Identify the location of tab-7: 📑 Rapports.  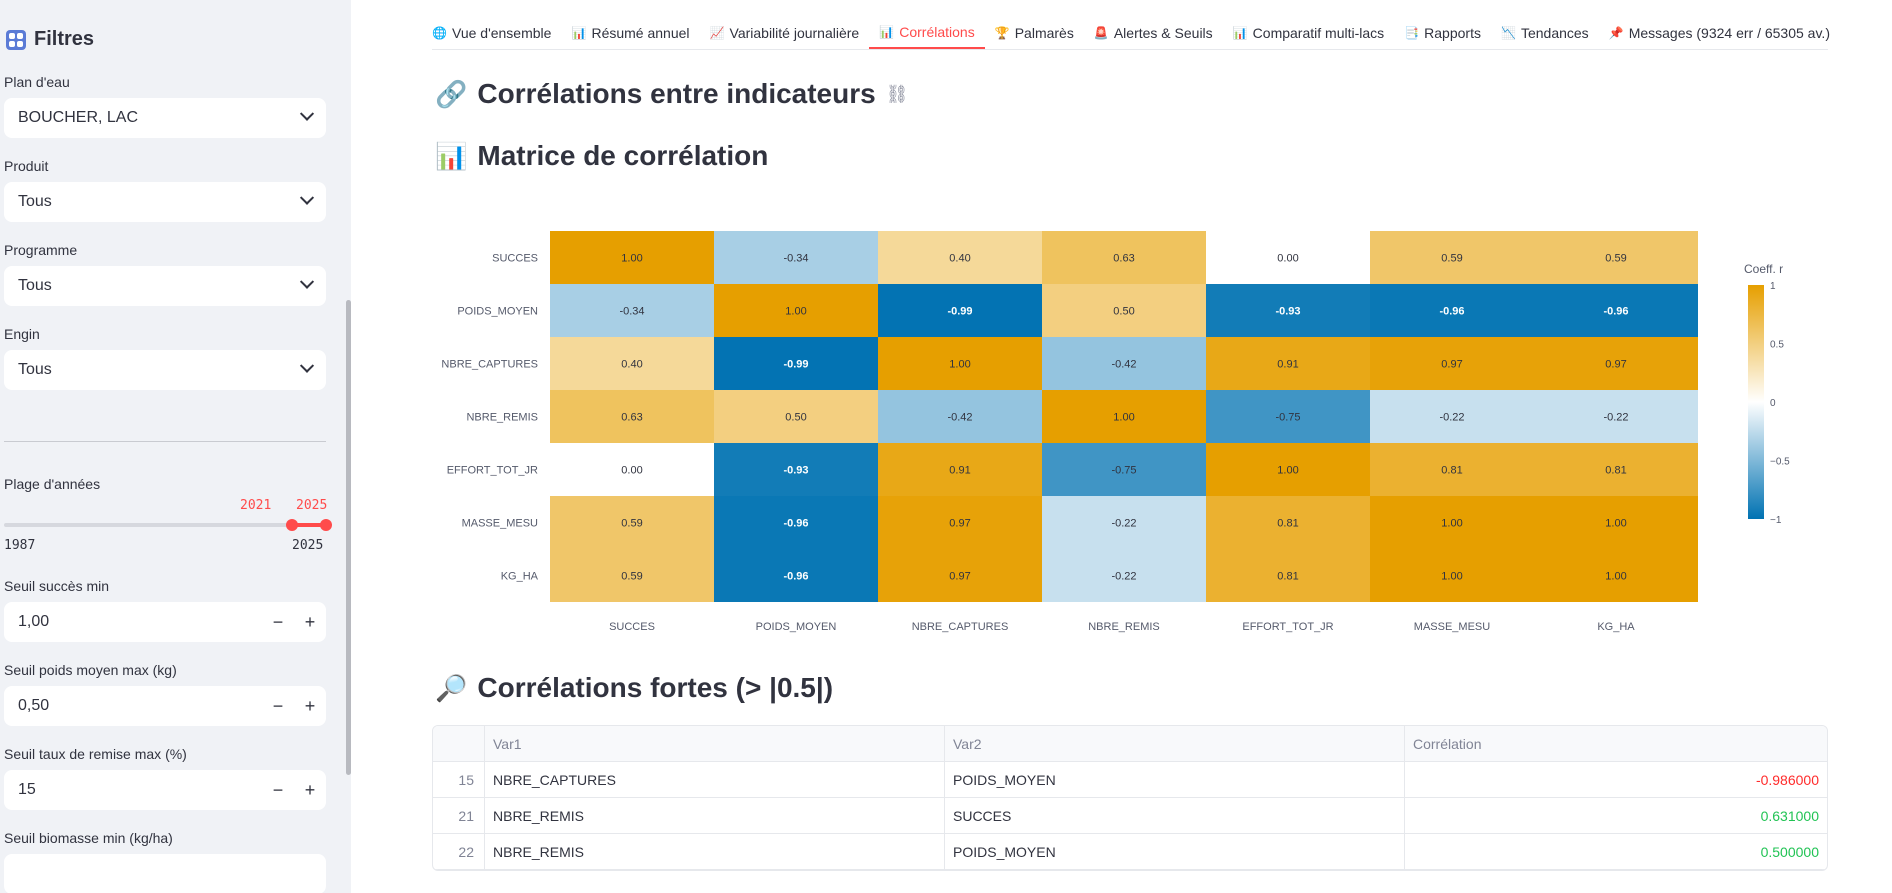
(1442, 32).